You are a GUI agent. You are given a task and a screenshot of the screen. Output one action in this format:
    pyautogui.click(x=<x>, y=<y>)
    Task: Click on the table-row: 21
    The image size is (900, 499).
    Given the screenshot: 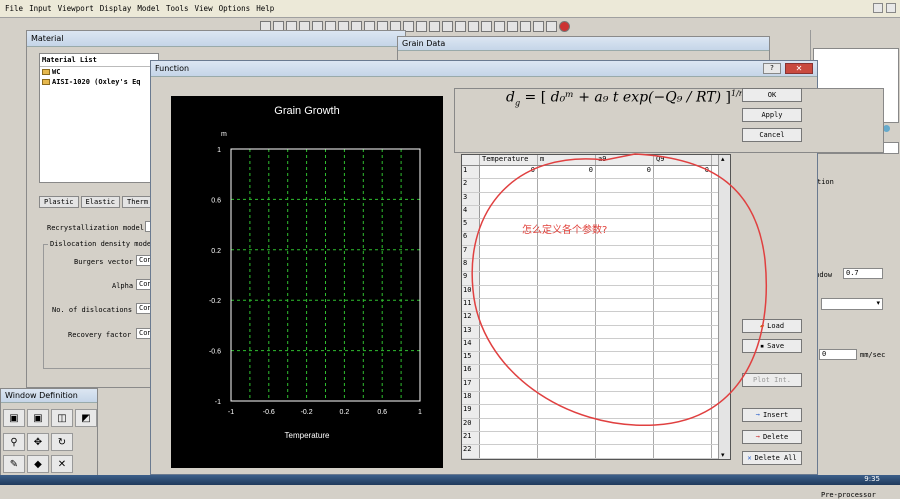 What is the action you would take?
    pyautogui.click(x=596, y=438)
    